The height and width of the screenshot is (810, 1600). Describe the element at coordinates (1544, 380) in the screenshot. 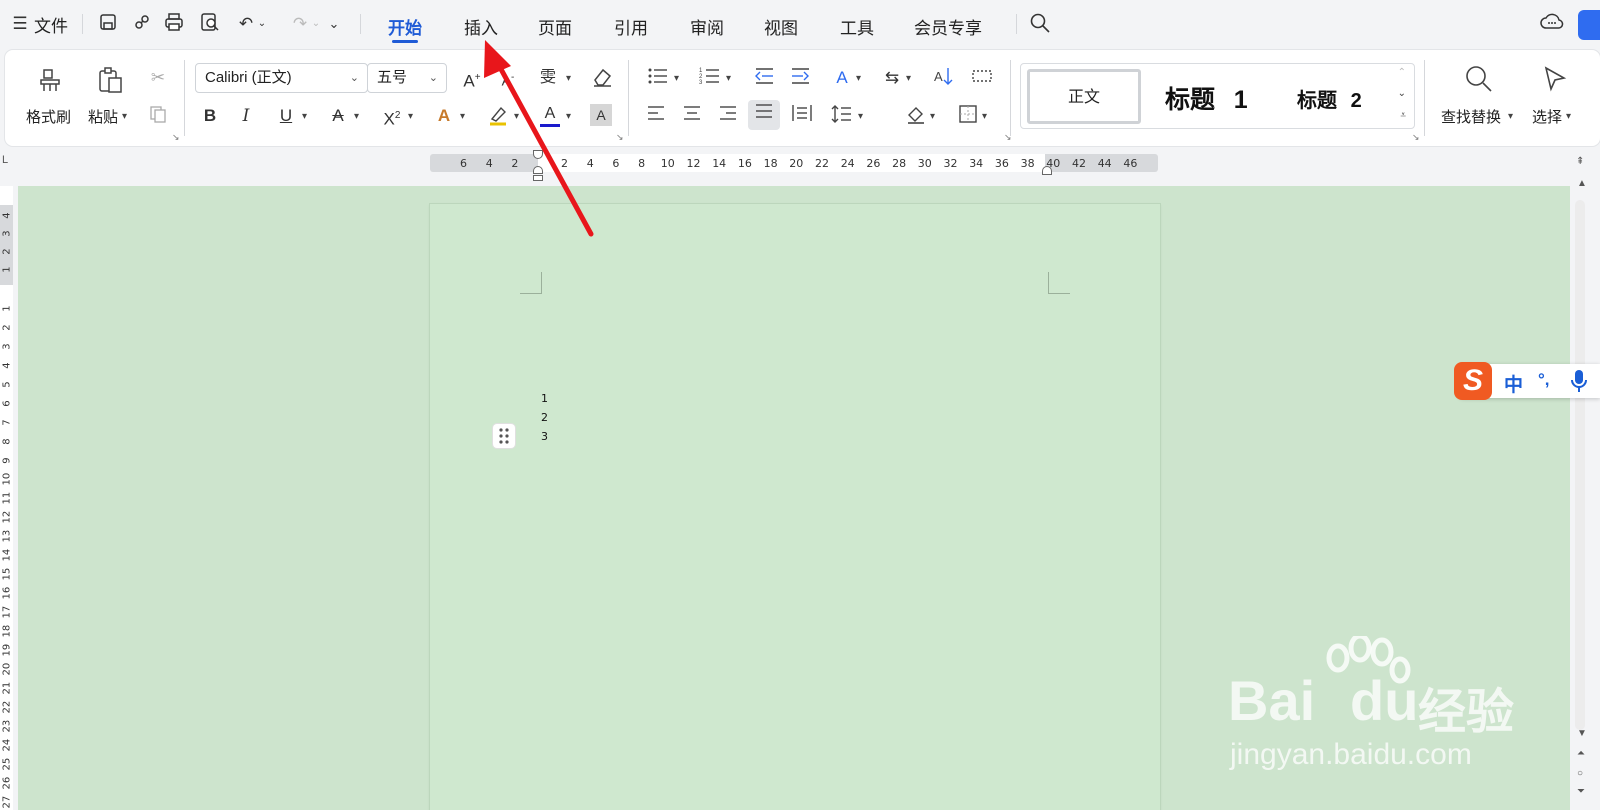

I see `ime-punctuation-indicator: °,` at that location.